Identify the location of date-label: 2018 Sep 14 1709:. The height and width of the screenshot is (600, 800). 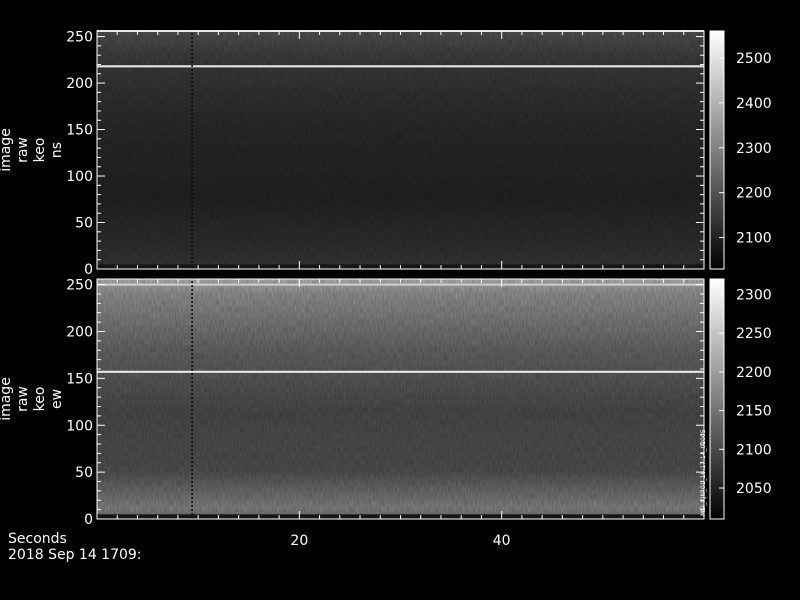
(75, 555).